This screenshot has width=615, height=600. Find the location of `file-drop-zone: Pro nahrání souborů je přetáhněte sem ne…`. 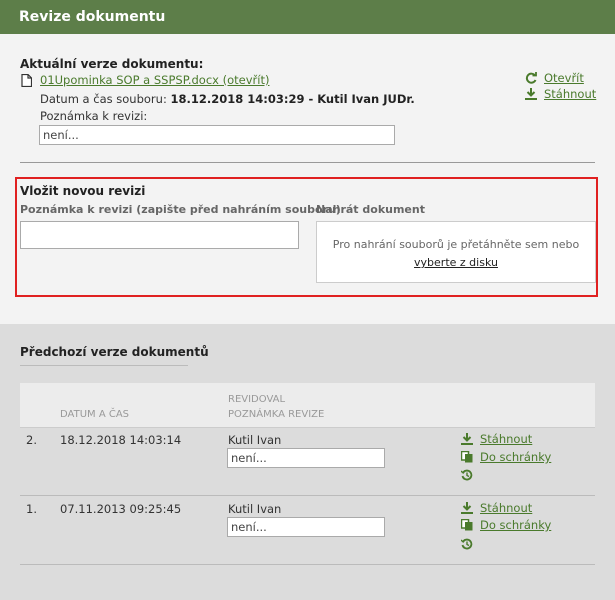

file-drop-zone: Pro nahrání souborů je přetáhněte sem ne… is located at coordinates (456, 252).